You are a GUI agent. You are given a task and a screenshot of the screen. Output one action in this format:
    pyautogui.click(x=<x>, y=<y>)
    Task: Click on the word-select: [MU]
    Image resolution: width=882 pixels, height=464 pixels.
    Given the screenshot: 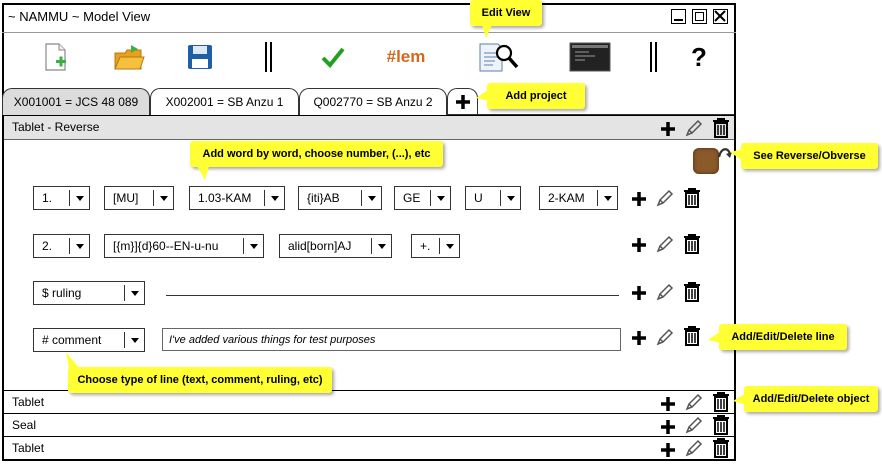 What is the action you would take?
    pyautogui.click(x=139, y=198)
    